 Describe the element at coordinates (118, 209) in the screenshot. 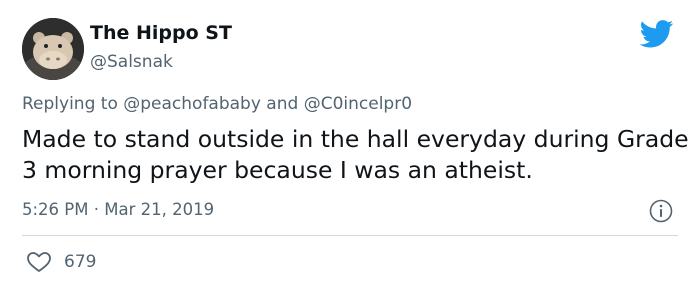

I see `tweet-timestamp: 5:26 PM · Mar 21, 2019` at that location.